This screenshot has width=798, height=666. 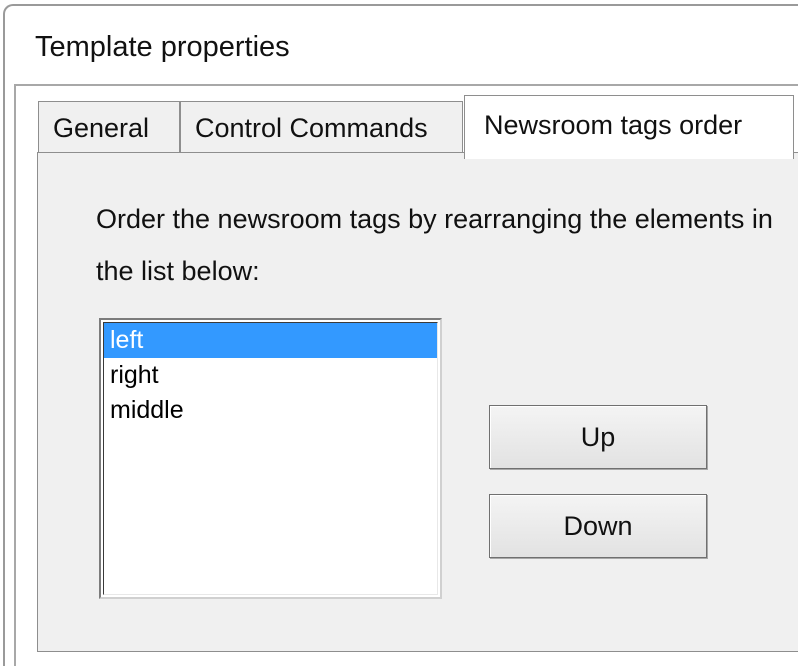 I want to click on down-button: Down, so click(x=598, y=526).